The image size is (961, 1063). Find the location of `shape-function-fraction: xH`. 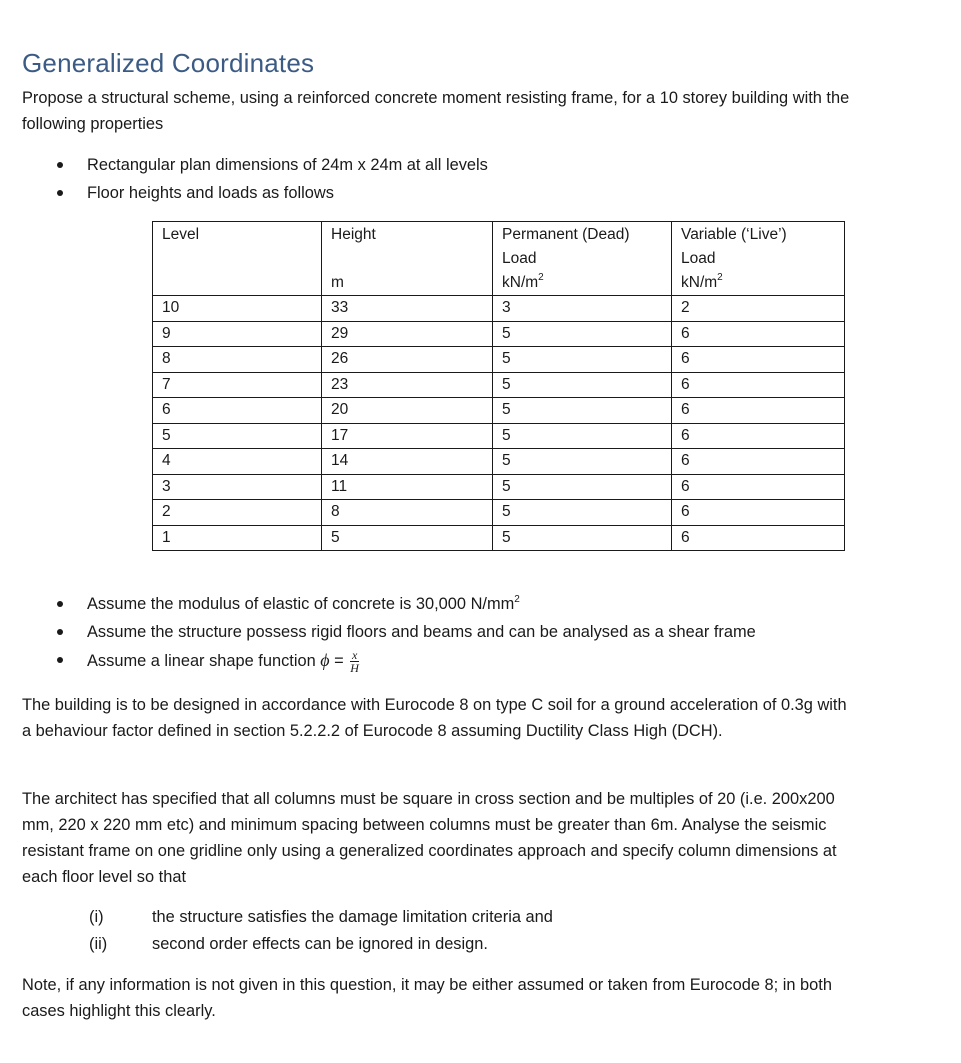

shape-function-fraction: xH is located at coordinates (354, 662).